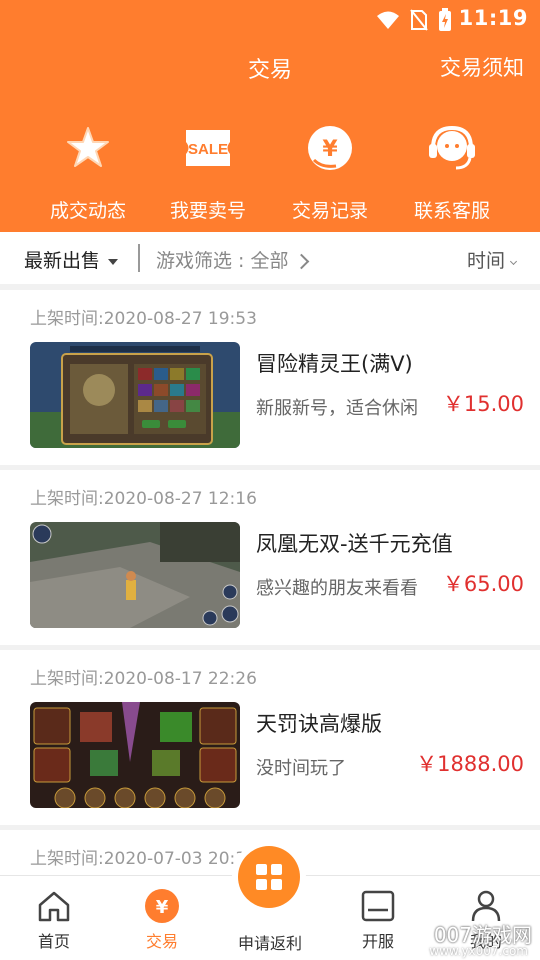  Describe the element at coordinates (478, 951) in the screenshot. I see `watermark-url: www.yx007.com` at that location.